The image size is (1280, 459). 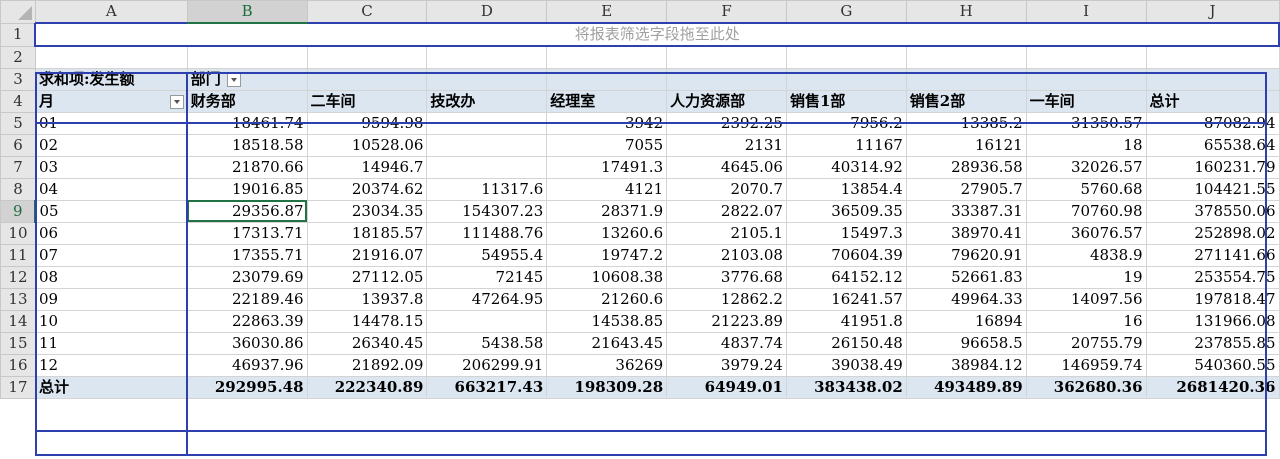 I want to click on pivot-column-header: 经理室, so click(x=607, y=101).